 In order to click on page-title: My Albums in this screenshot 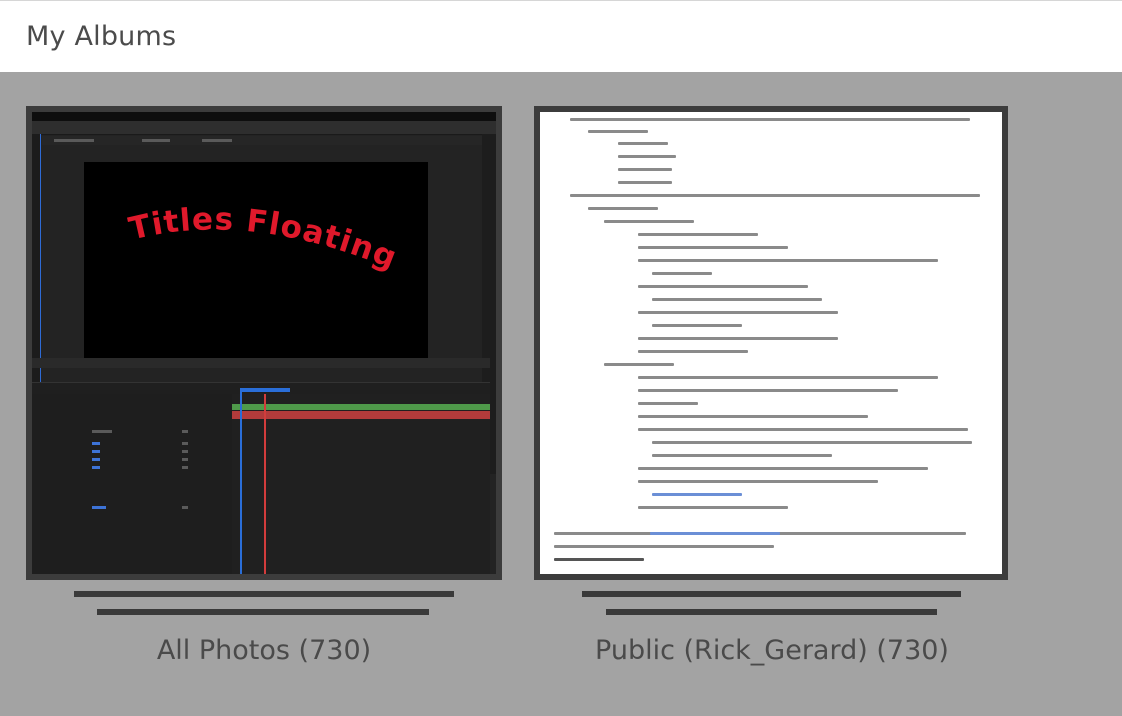, I will do `click(101, 36)`.